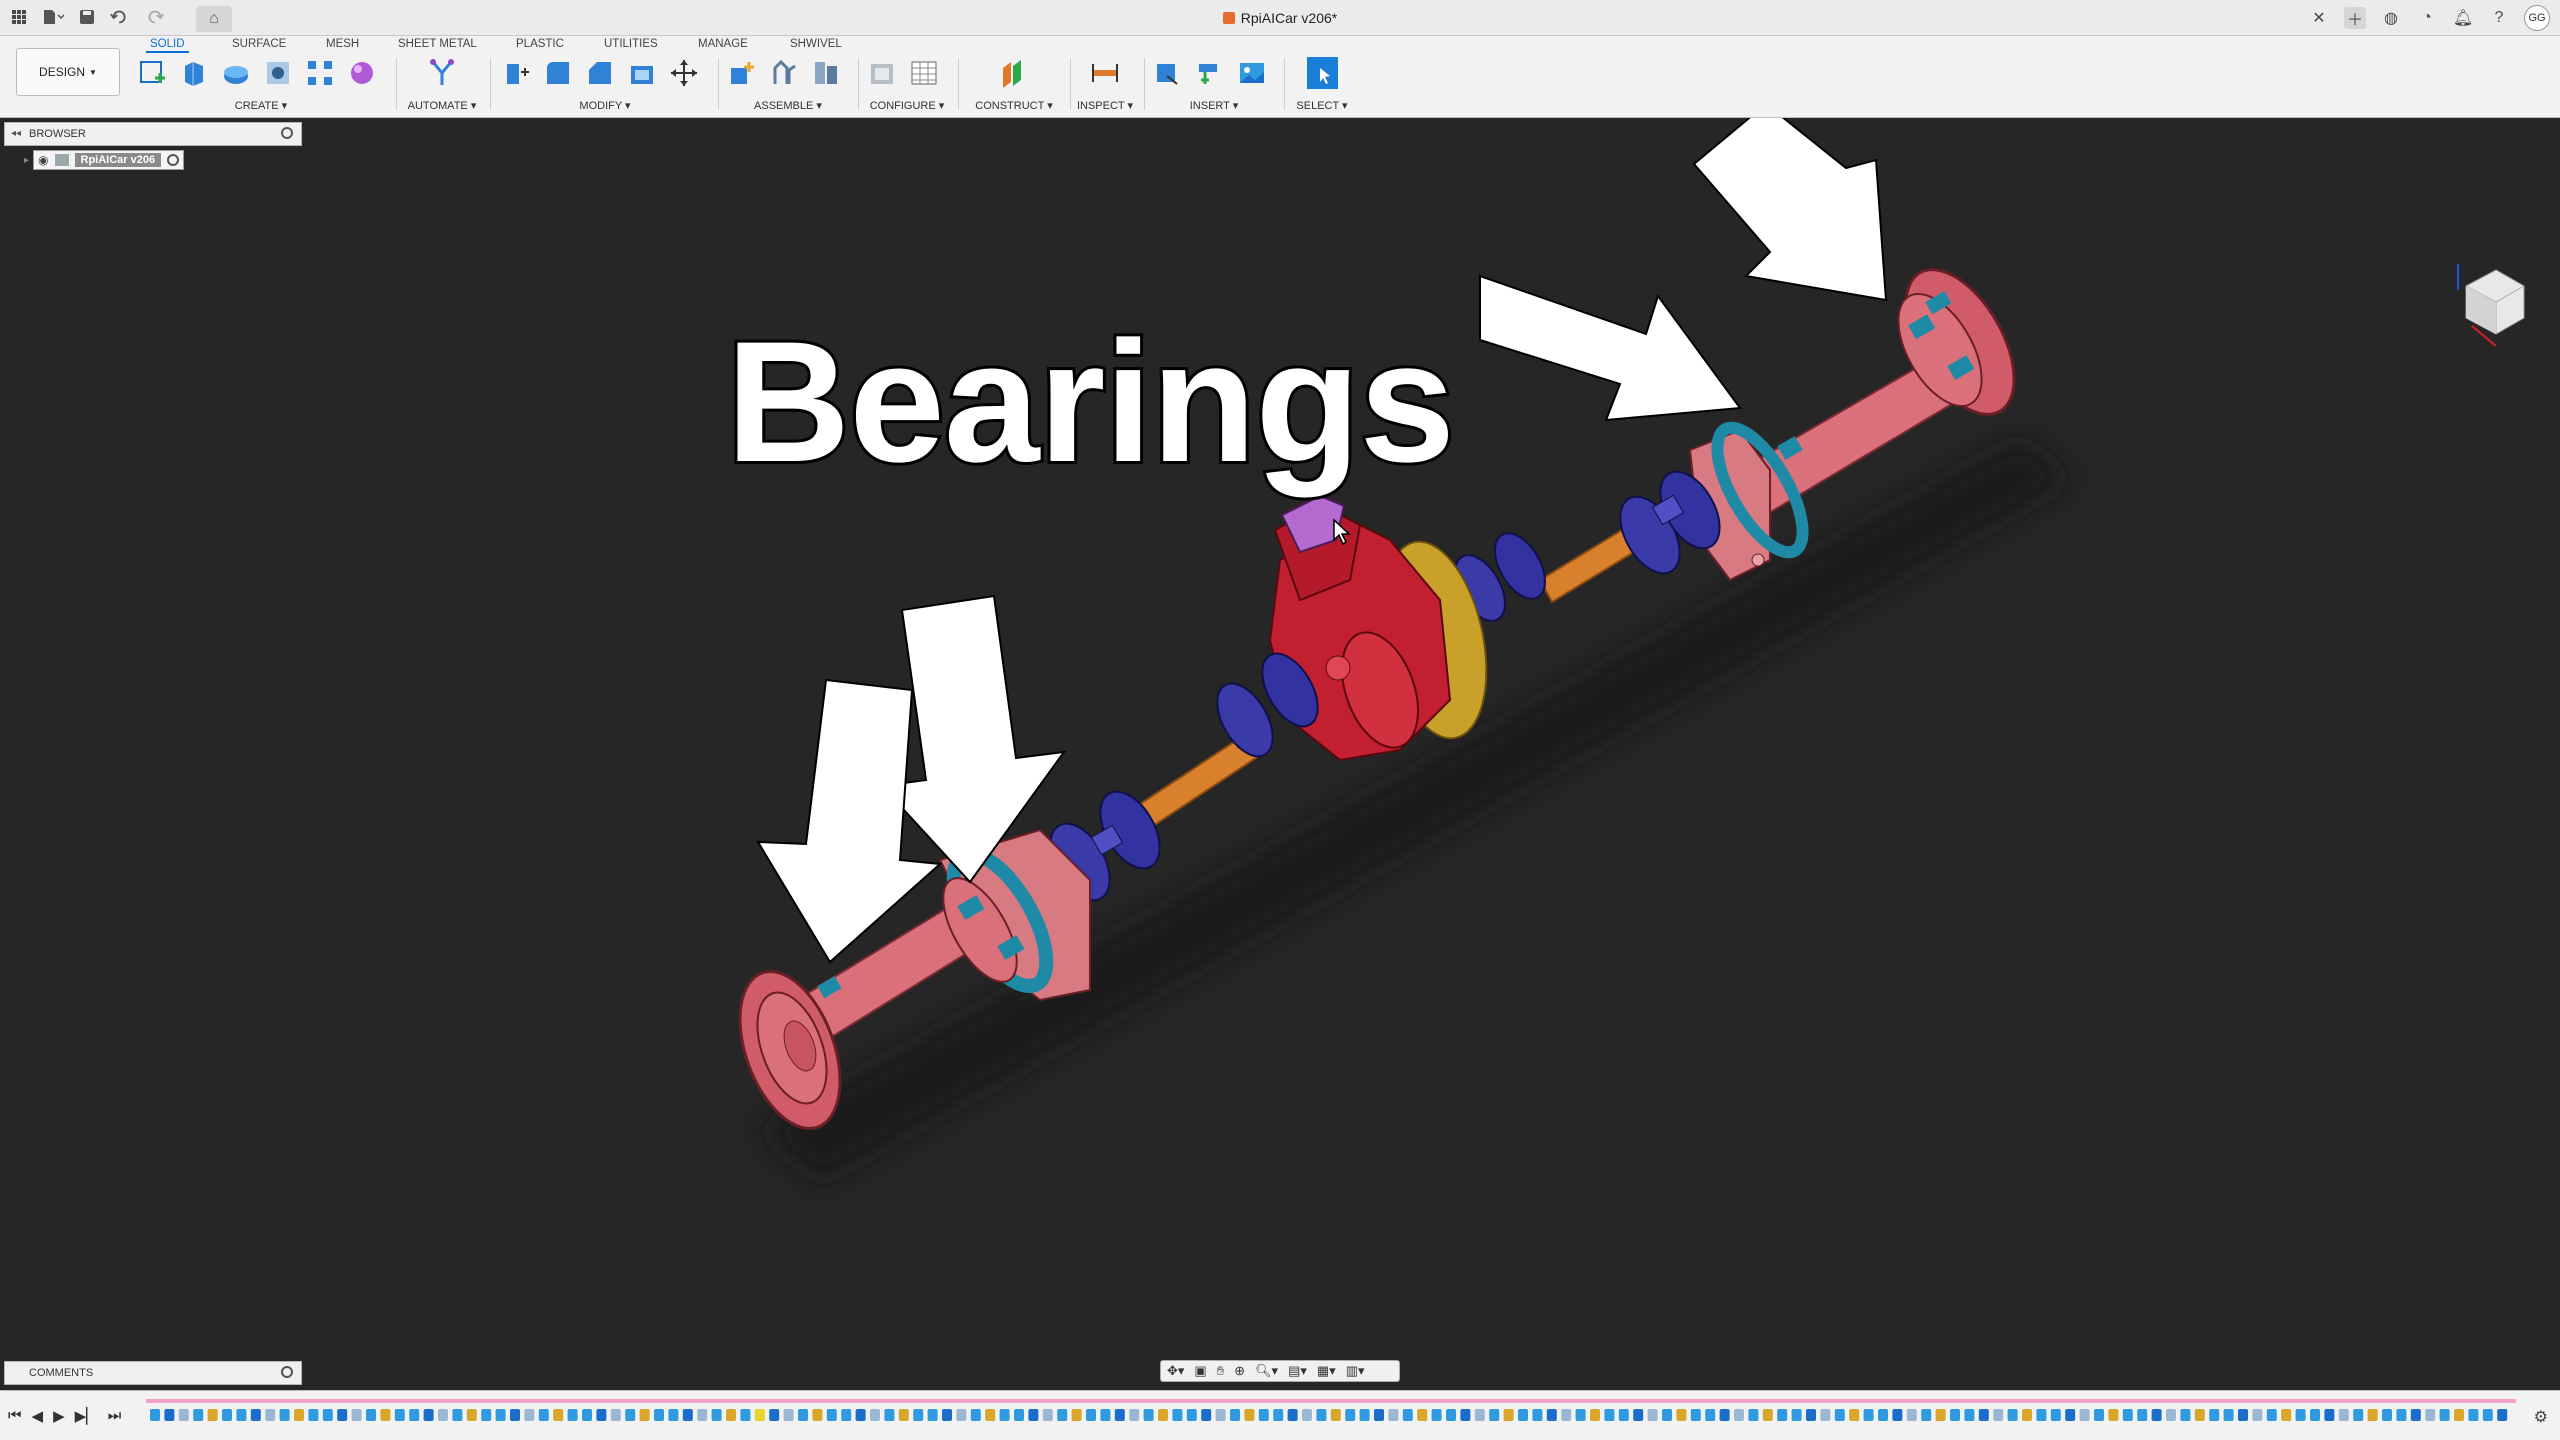 Image resolution: width=2560 pixels, height=1440 pixels. What do you see at coordinates (153, 1373) in the screenshot?
I see `comments-panel-header: COMMENTS` at bounding box center [153, 1373].